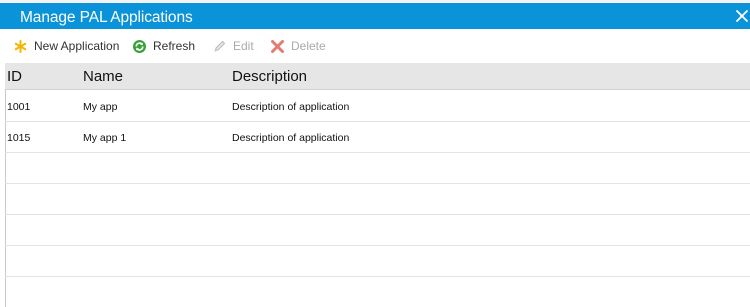  What do you see at coordinates (20, 46) in the screenshot?
I see `asterisk-icon` at bounding box center [20, 46].